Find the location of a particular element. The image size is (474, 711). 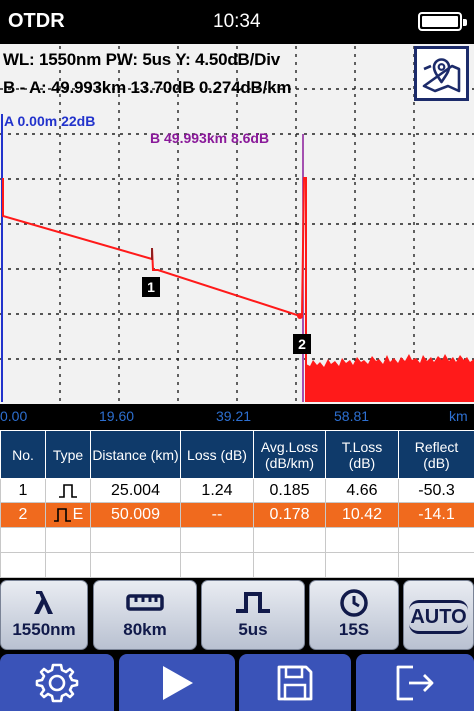

auto-button: AUTO is located at coordinates (438, 615).